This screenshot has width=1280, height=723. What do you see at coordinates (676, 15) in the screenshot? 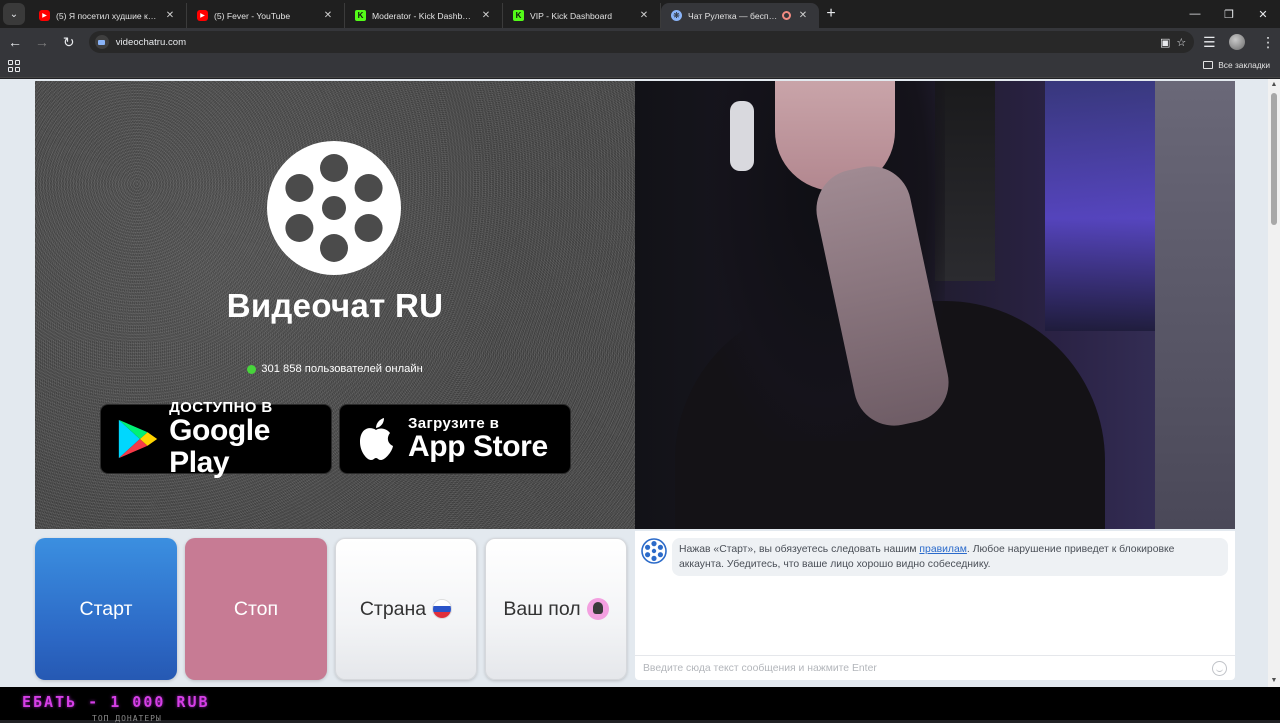
I see `videochat-icon: ❋` at bounding box center [676, 15].